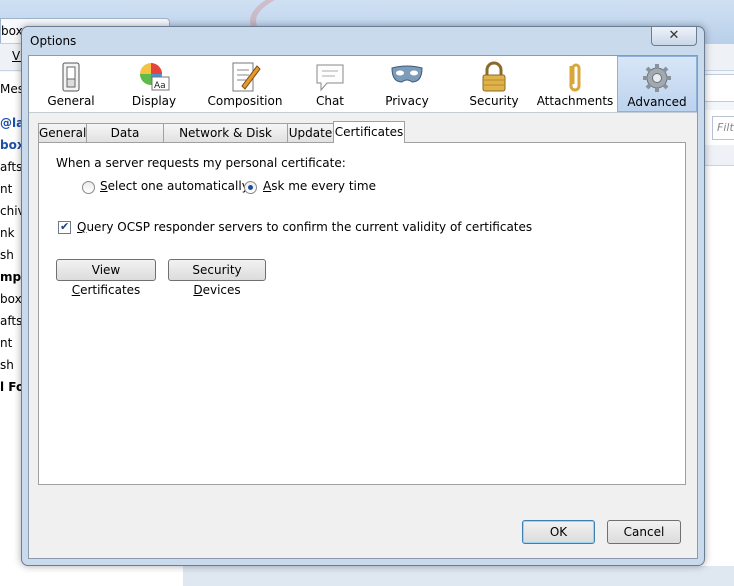 This screenshot has height=586, width=734. Describe the element at coordinates (267, 186) in the screenshot. I see `accesskey: A` at that location.